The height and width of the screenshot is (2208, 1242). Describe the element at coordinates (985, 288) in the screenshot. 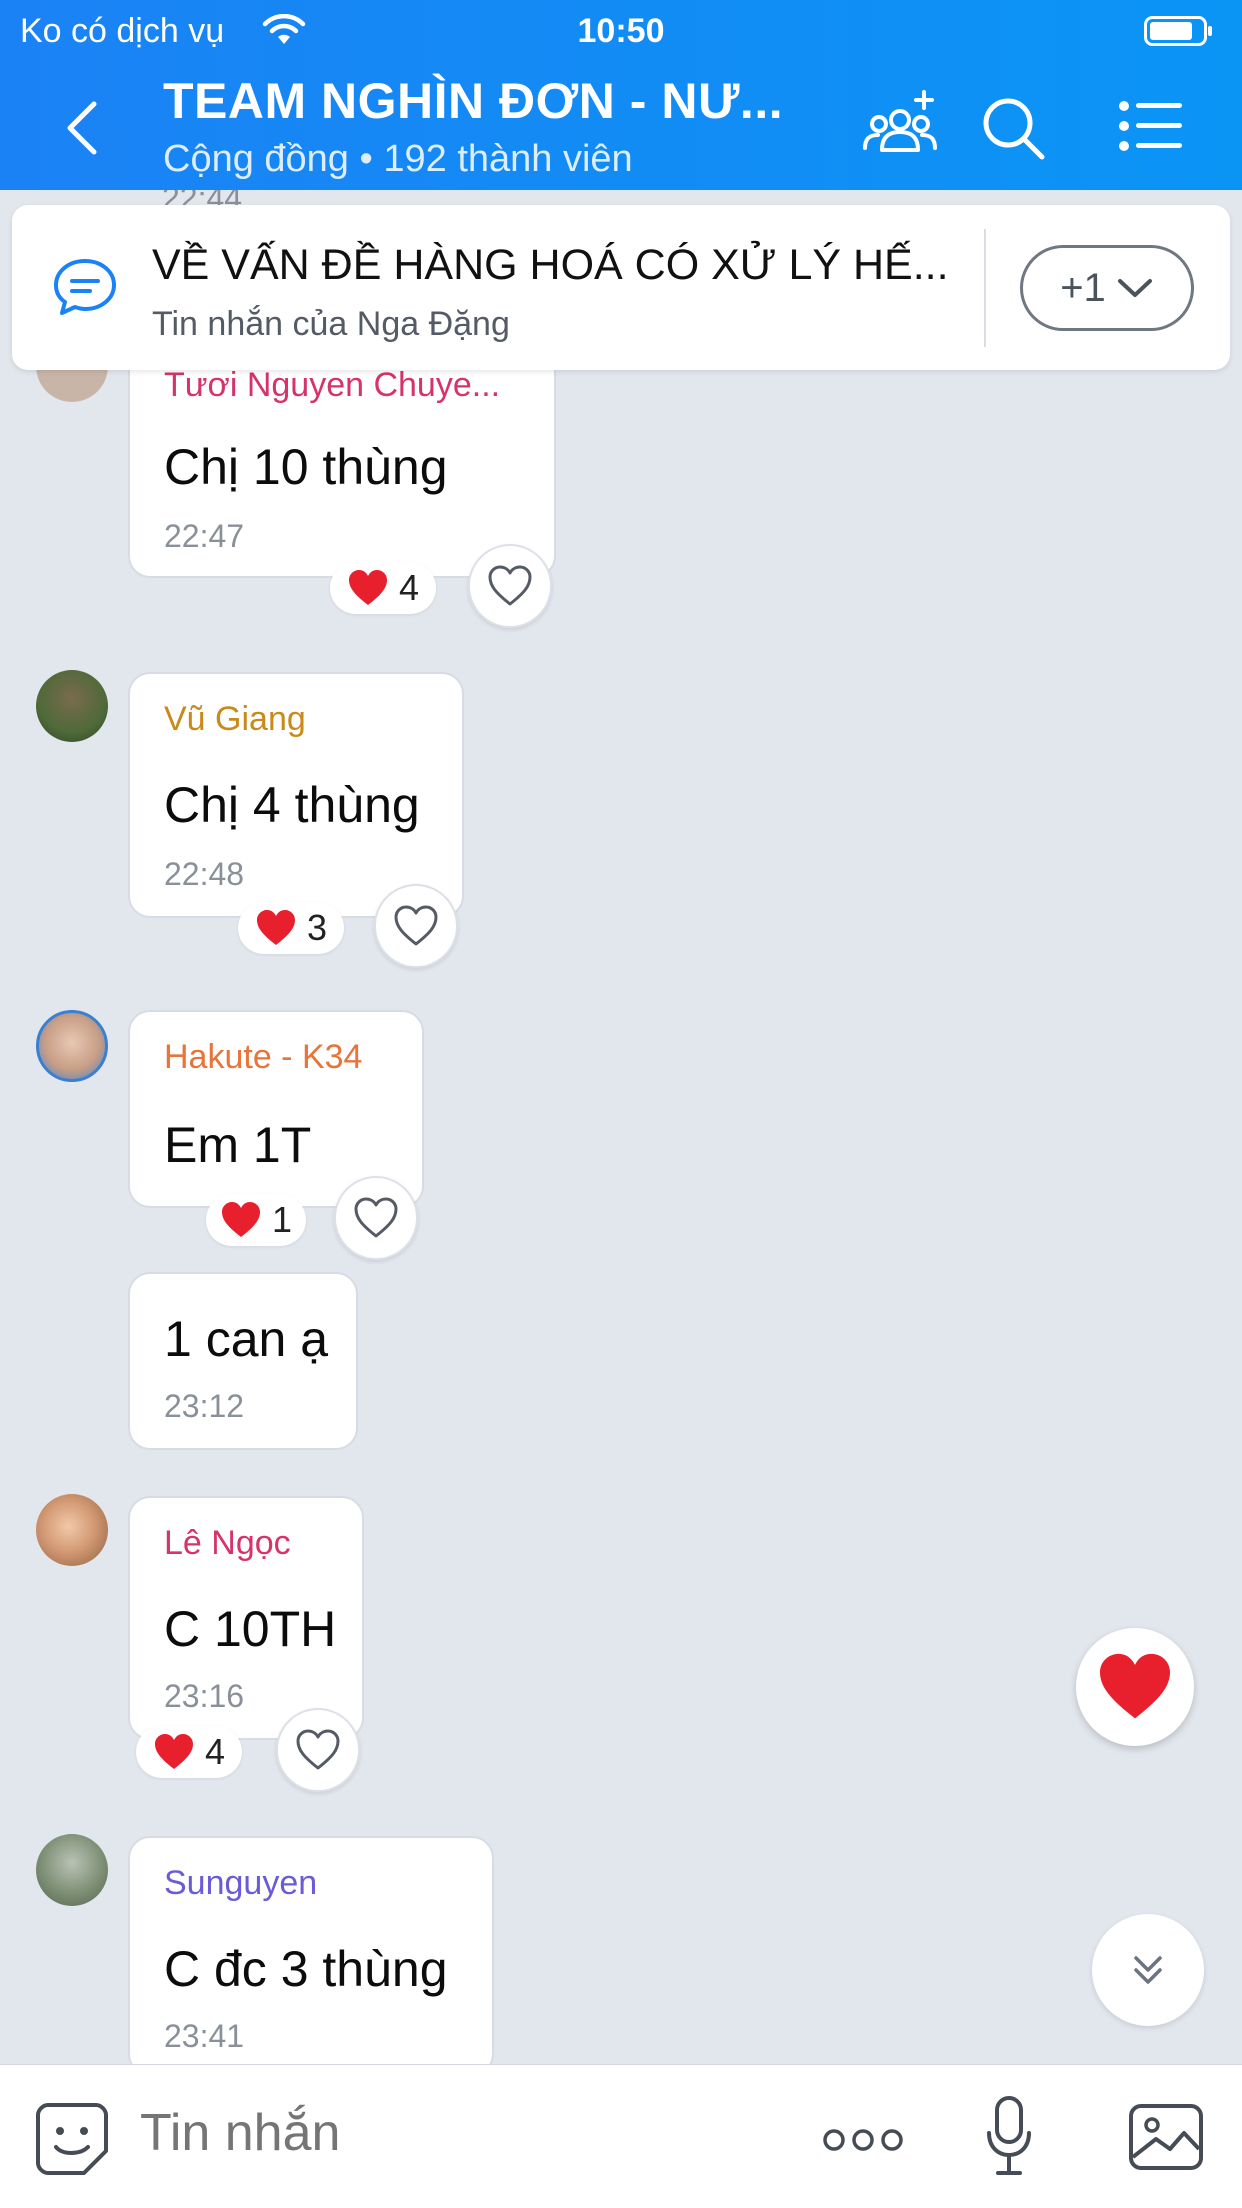

I see `divider` at that location.